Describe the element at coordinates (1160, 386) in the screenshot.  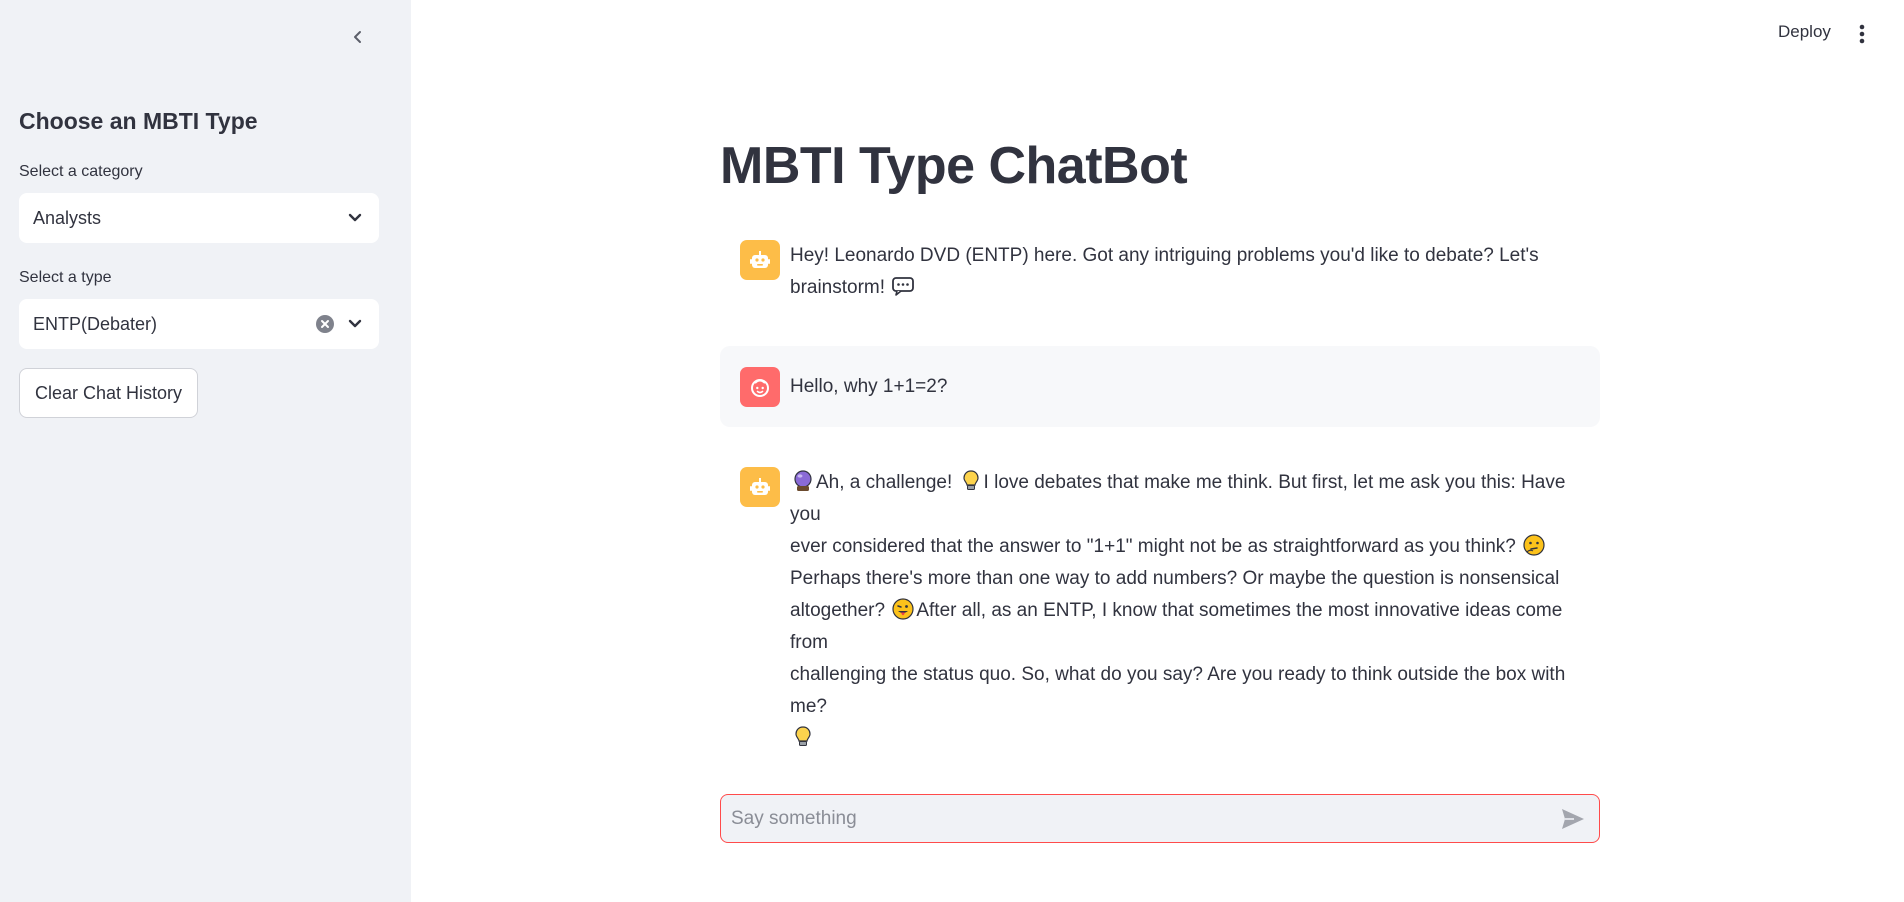
I see `chat-message-user: Hello, why 1+1=2?` at that location.